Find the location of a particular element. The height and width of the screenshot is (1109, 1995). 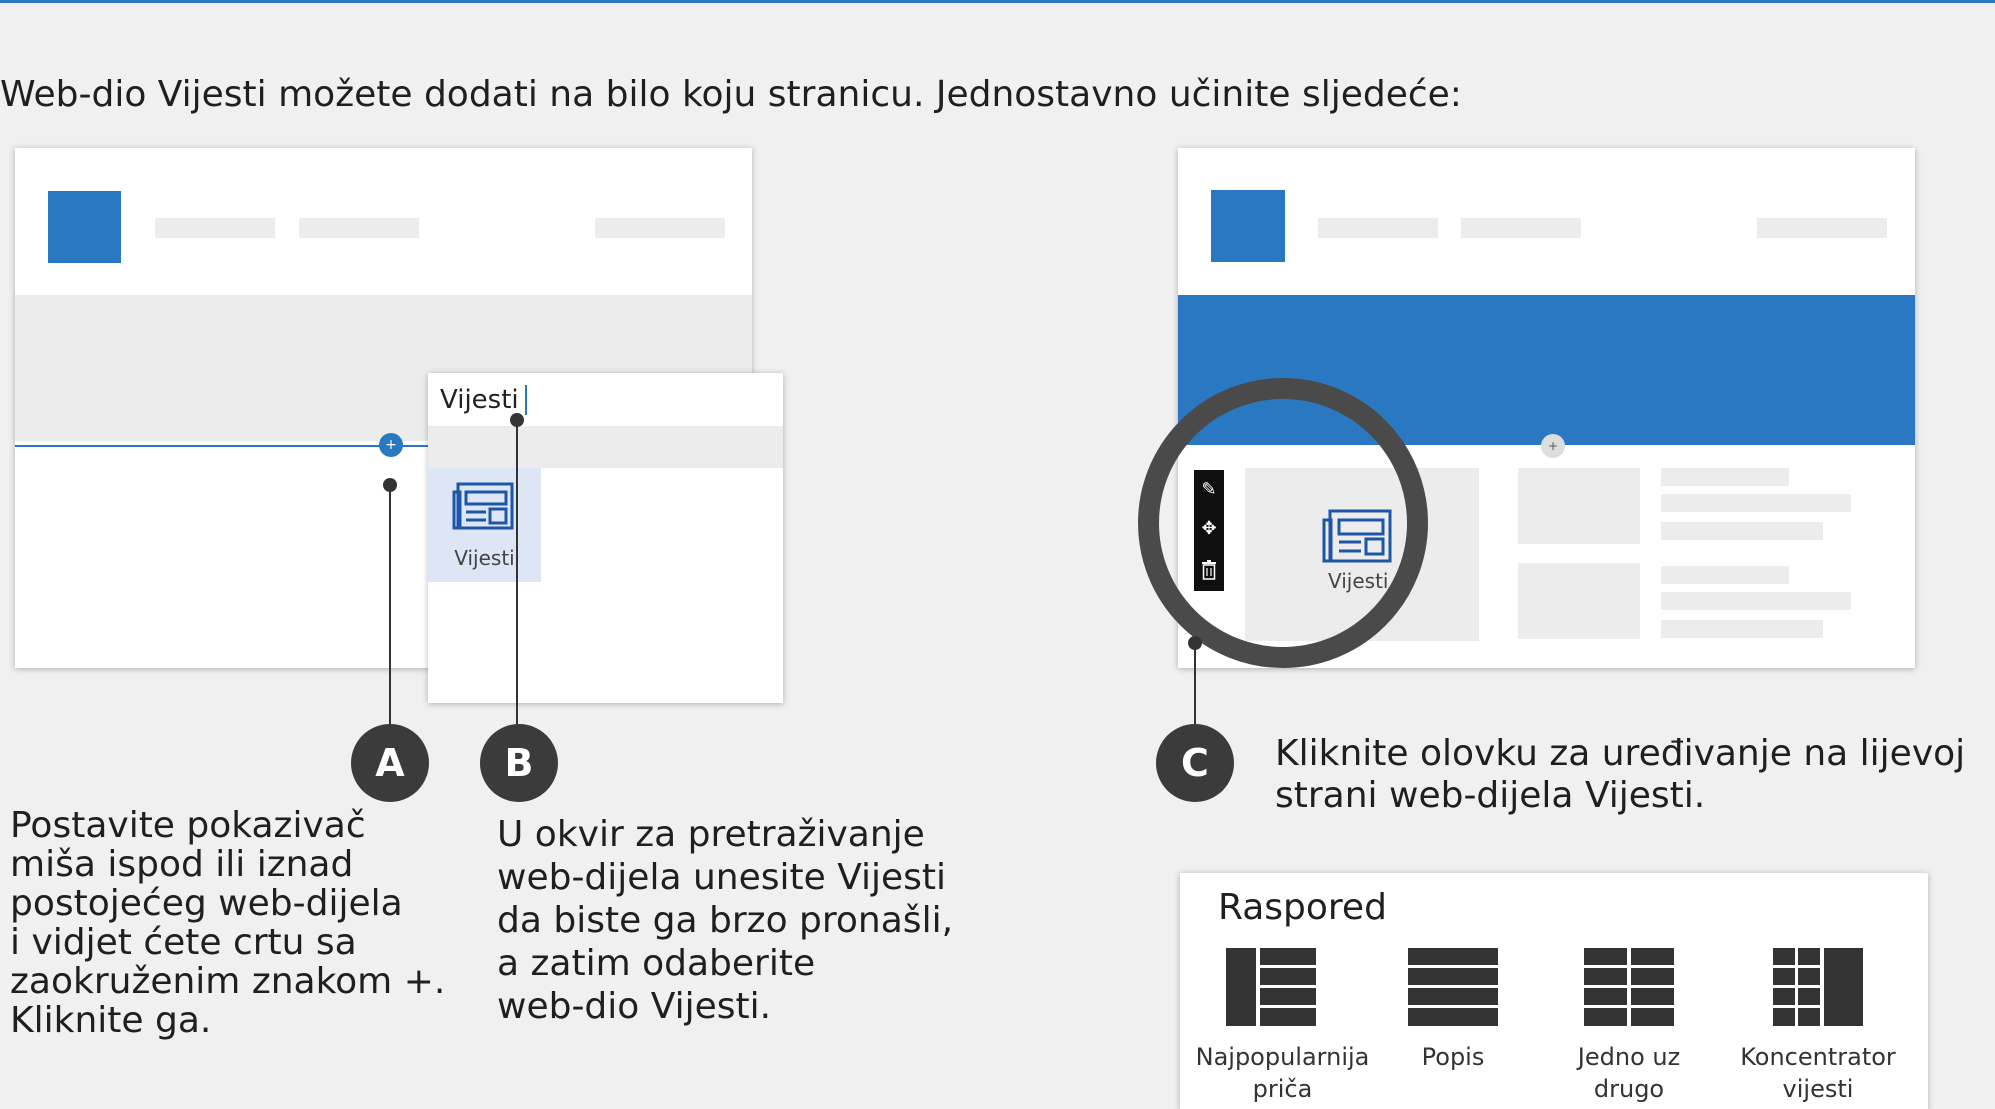

side-by-side-layout-icon is located at coordinates (1629, 987).